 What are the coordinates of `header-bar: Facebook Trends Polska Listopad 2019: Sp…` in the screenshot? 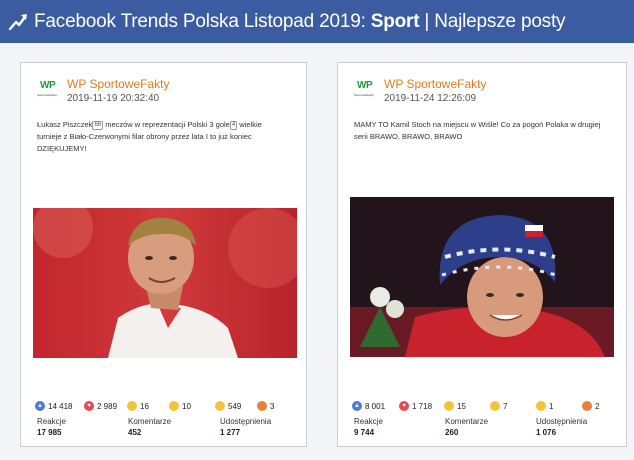 It's located at (317, 21).